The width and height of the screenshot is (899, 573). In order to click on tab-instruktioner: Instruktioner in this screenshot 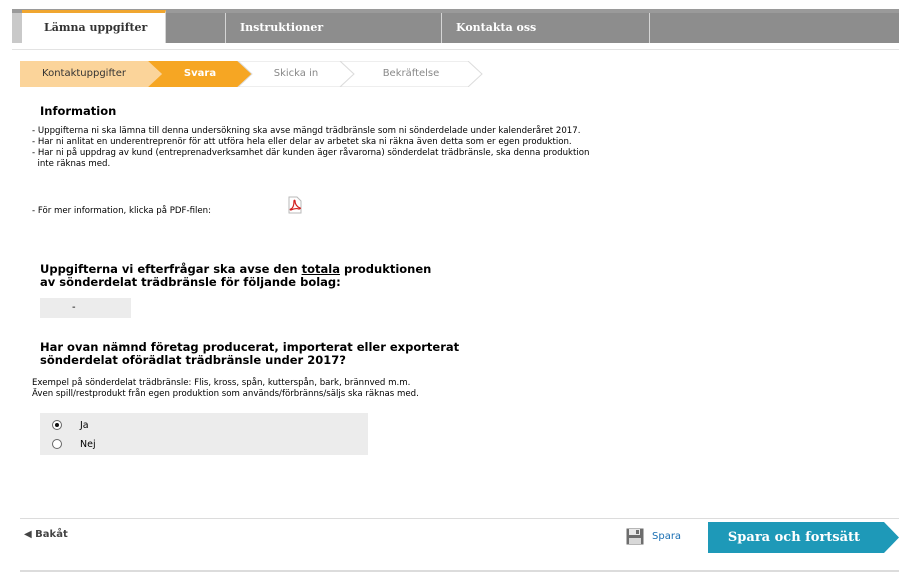, I will do `click(334, 28)`.